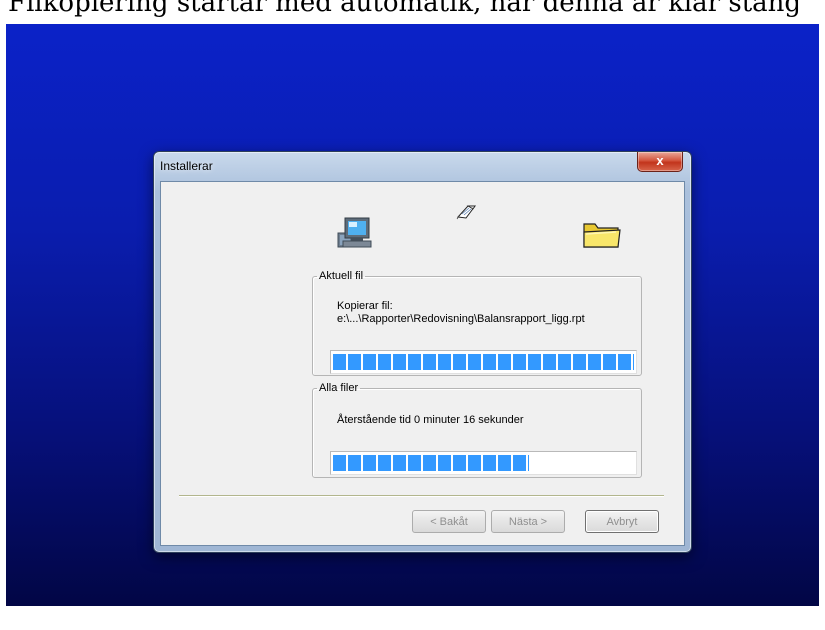  I want to click on next-button: Nästa >, so click(528, 521).